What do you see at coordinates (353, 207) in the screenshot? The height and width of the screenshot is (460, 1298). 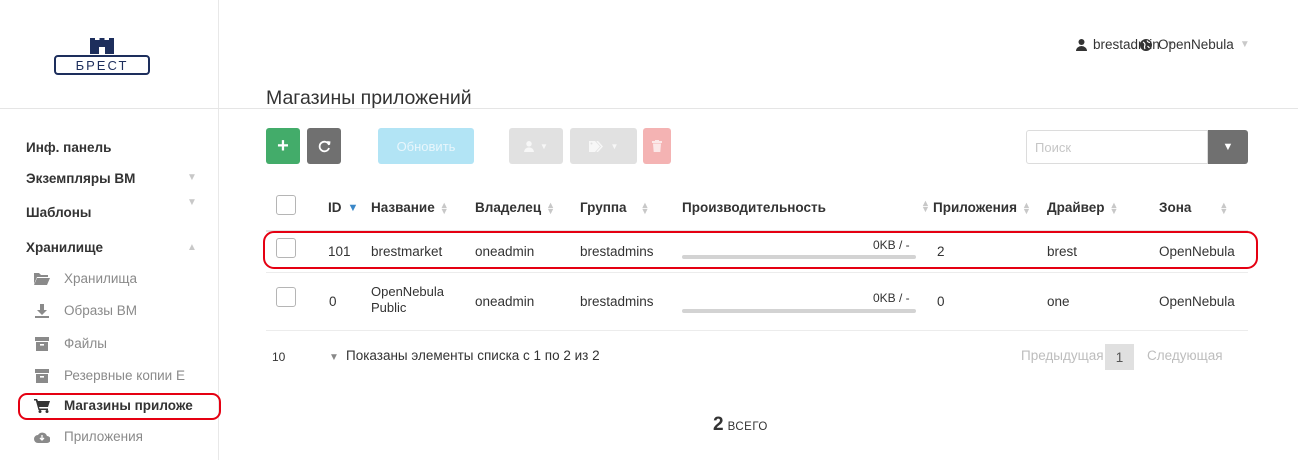 I see `sort-desc-icon: ▼` at bounding box center [353, 207].